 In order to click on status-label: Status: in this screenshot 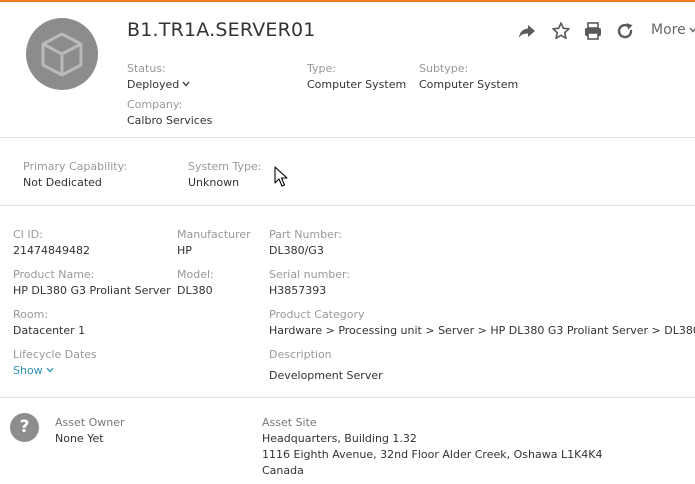, I will do `click(146, 68)`.